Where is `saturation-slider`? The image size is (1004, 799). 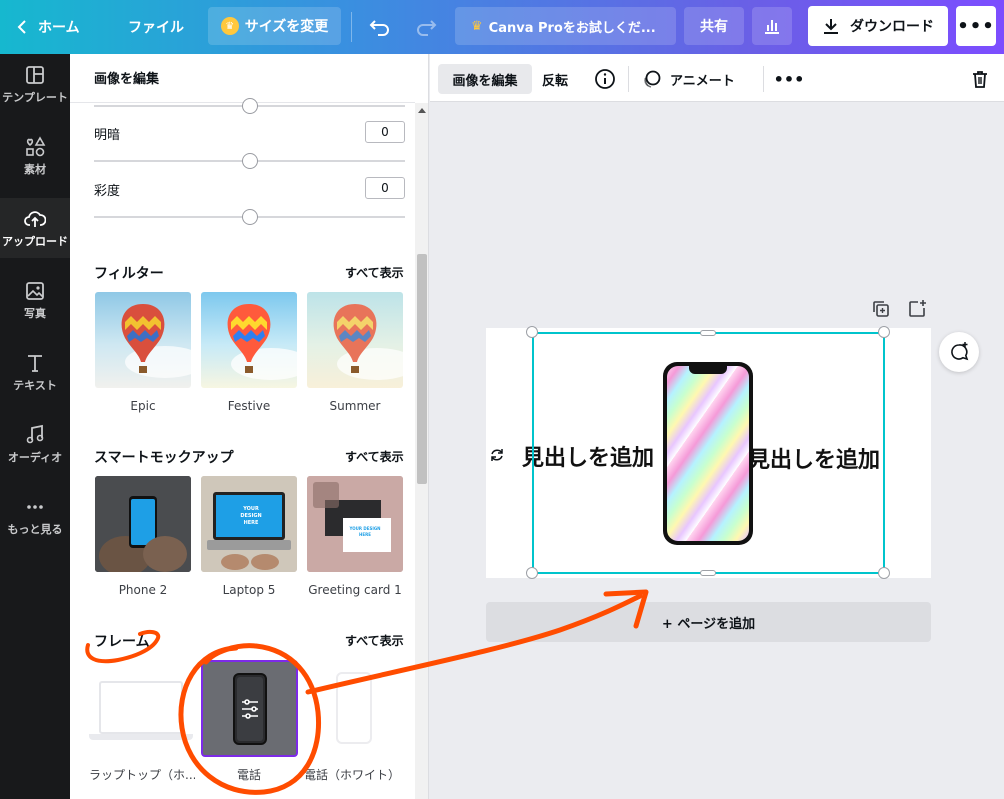
saturation-slider is located at coordinates (249, 217).